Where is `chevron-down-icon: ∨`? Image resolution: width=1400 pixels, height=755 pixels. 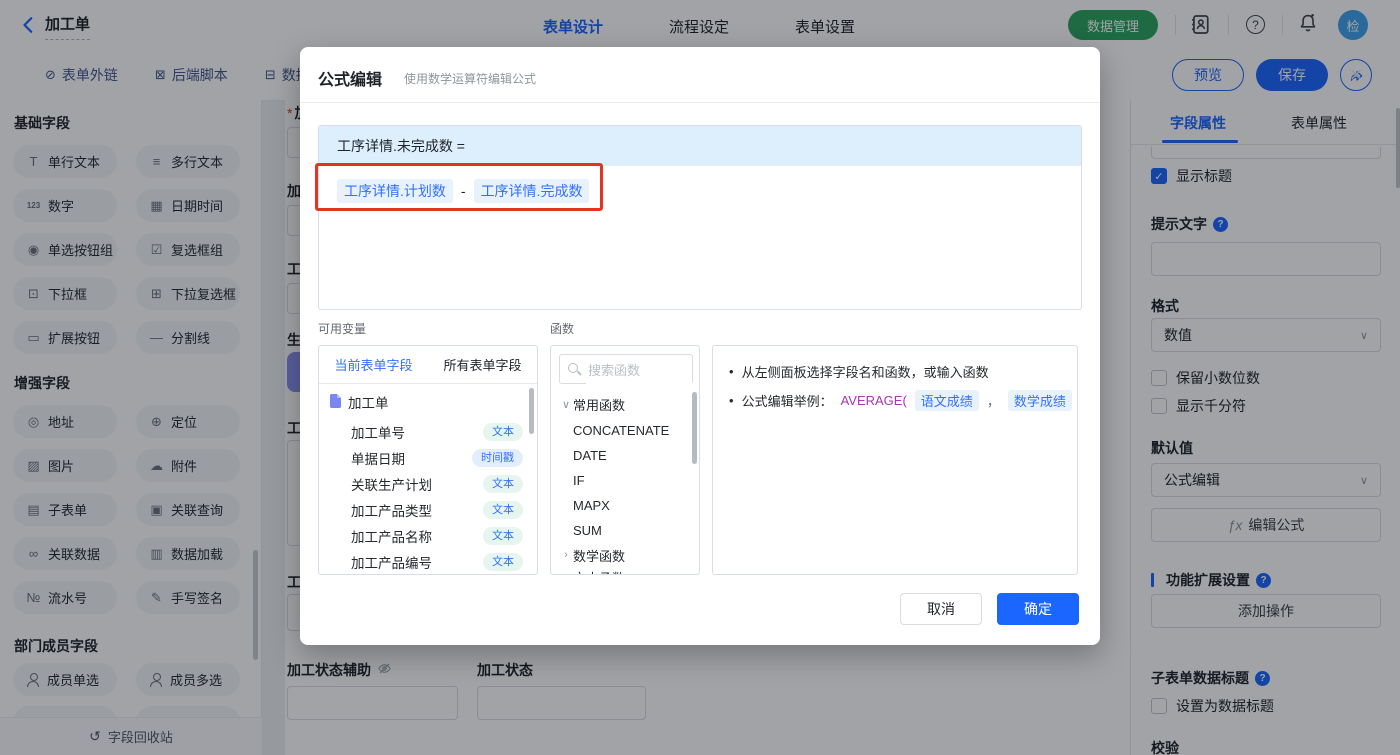 chevron-down-icon: ∨ is located at coordinates (566, 404).